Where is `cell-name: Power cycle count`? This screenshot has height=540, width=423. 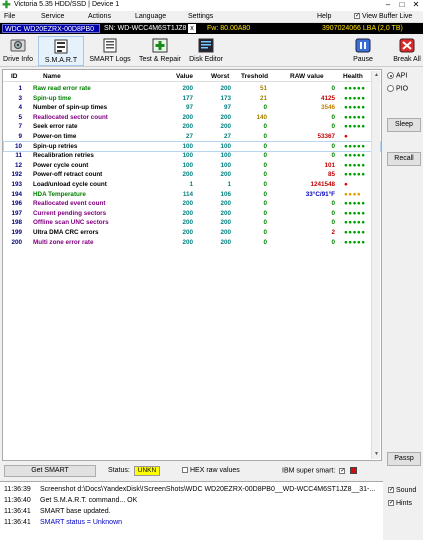 cell-name: Power cycle count is located at coordinates (61, 165).